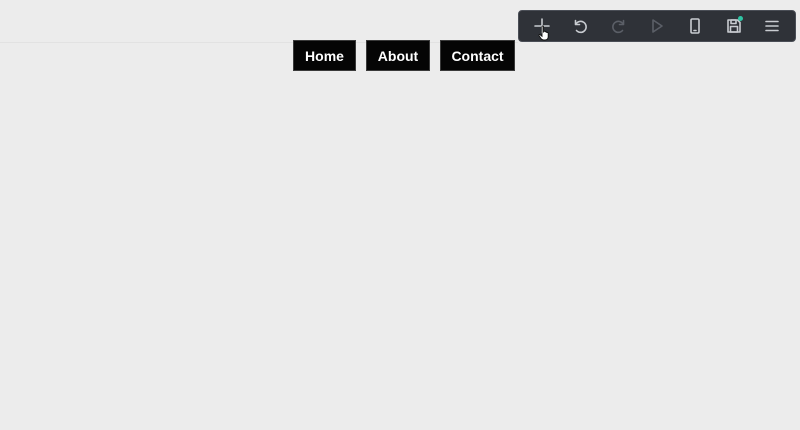 This screenshot has width=800, height=430. What do you see at coordinates (734, 26) in the screenshot?
I see `save-button` at bounding box center [734, 26].